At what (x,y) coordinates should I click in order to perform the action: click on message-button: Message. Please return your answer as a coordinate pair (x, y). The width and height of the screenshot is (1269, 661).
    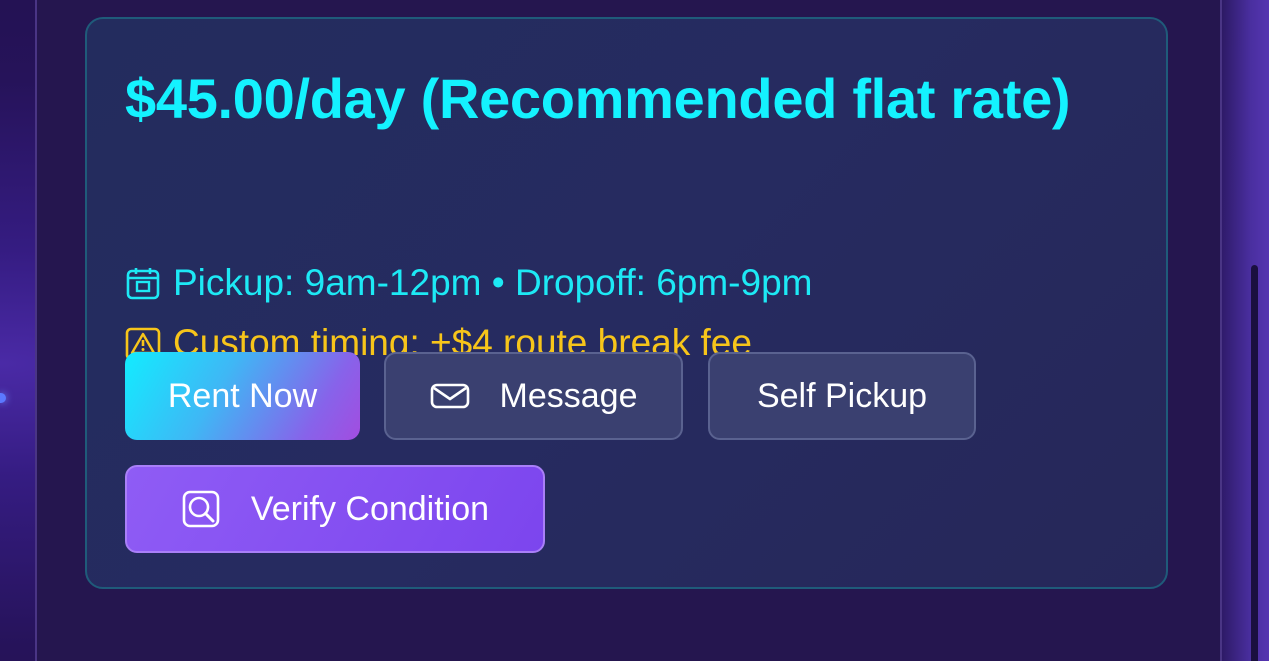
    Looking at the image, I should click on (533, 396).